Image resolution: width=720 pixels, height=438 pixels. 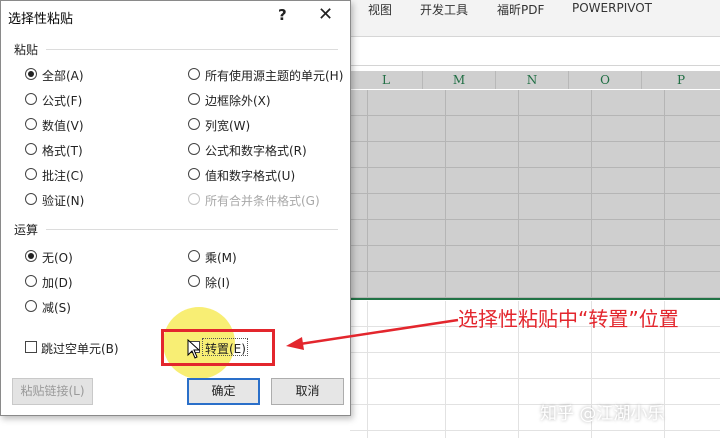 I want to click on option-label: 批注(C), so click(x=63, y=176).